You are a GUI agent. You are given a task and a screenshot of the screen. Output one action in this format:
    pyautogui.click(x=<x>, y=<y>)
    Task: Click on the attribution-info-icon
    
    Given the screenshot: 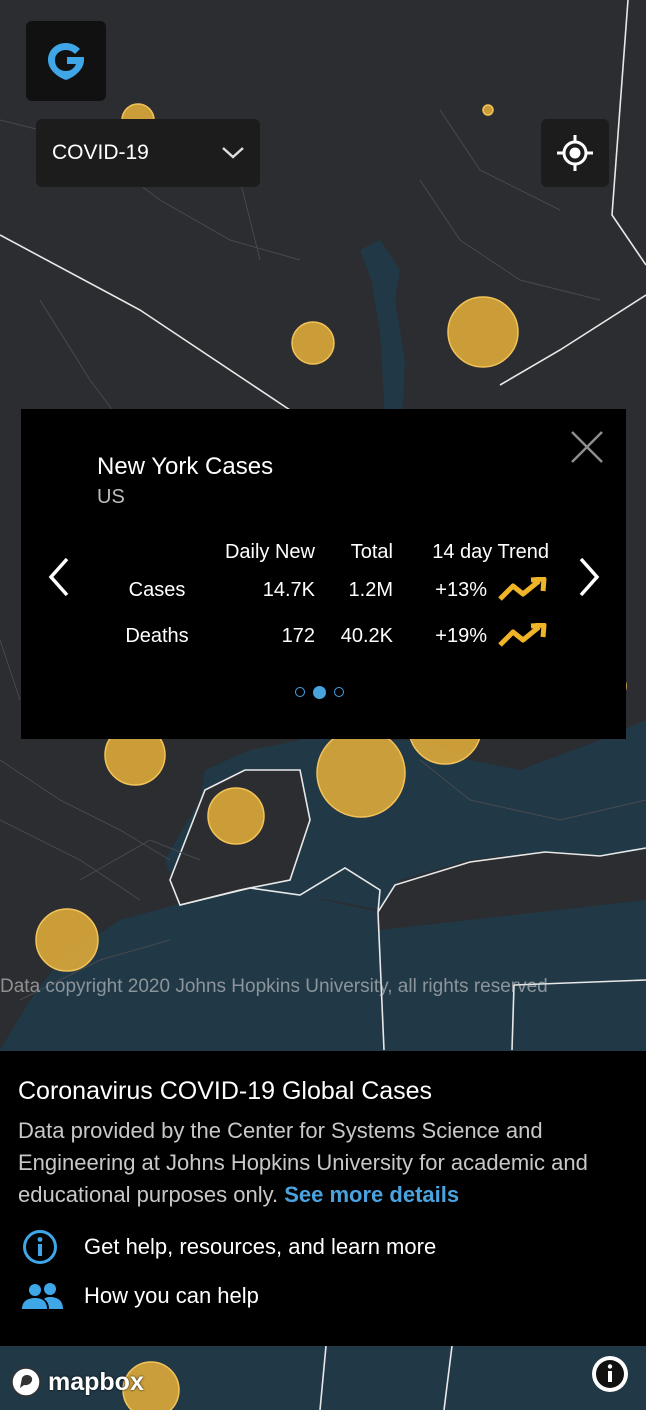 What is the action you would take?
    pyautogui.click(x=610, y=1374)
    